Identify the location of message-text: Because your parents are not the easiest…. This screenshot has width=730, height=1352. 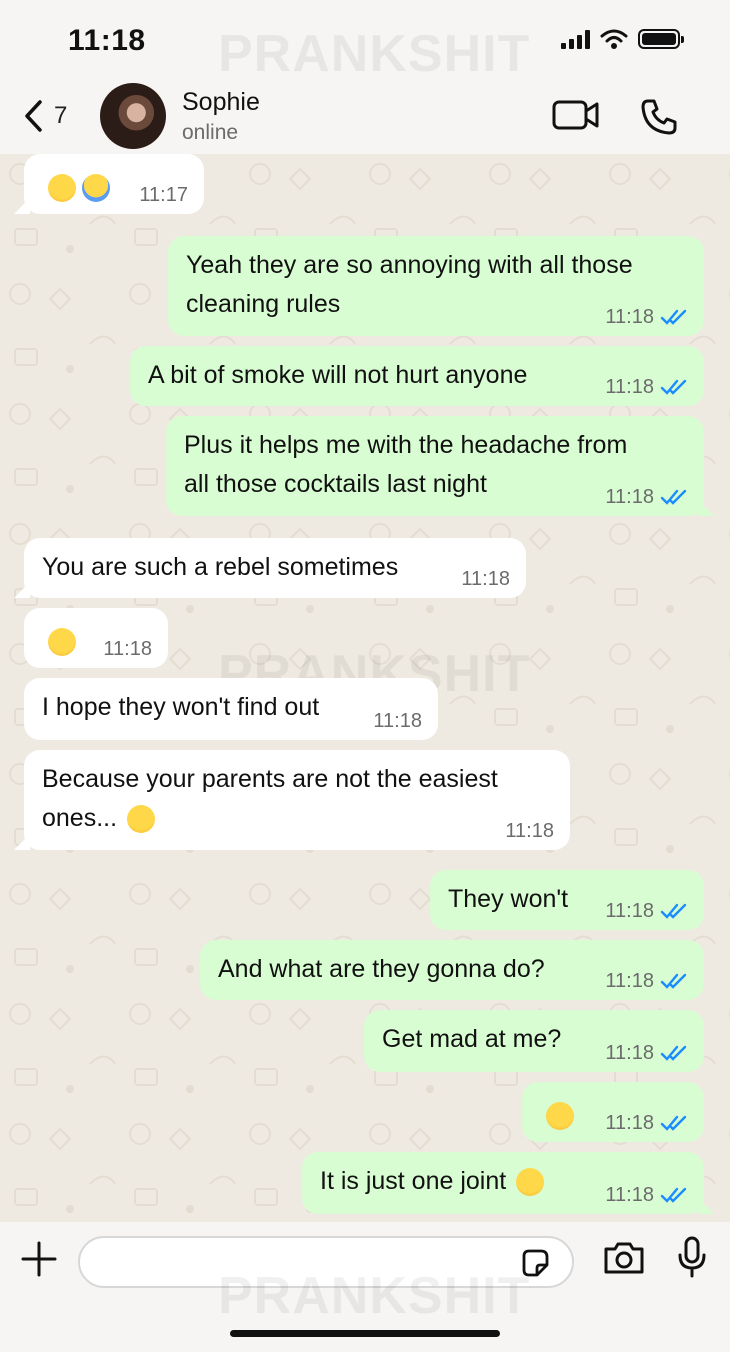
(270, 799).